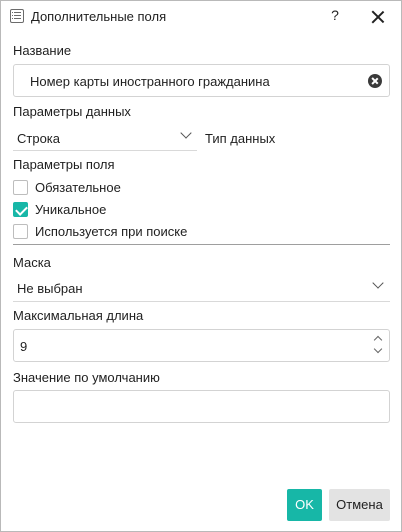 The image size is (402, 532). What do you see at coordinates (201, 244) in the screenshot?
I see `divider` at bounding box center [201, 244].